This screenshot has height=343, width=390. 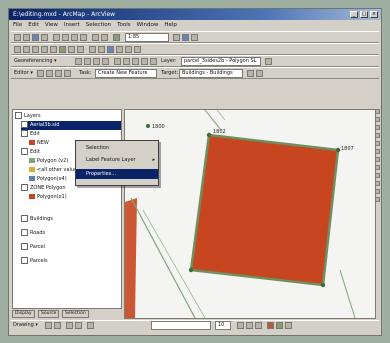 What do you see at coordinates (78, 61) in the screenshot?
I see `rotate-icon` at bounding box center [78, 61].